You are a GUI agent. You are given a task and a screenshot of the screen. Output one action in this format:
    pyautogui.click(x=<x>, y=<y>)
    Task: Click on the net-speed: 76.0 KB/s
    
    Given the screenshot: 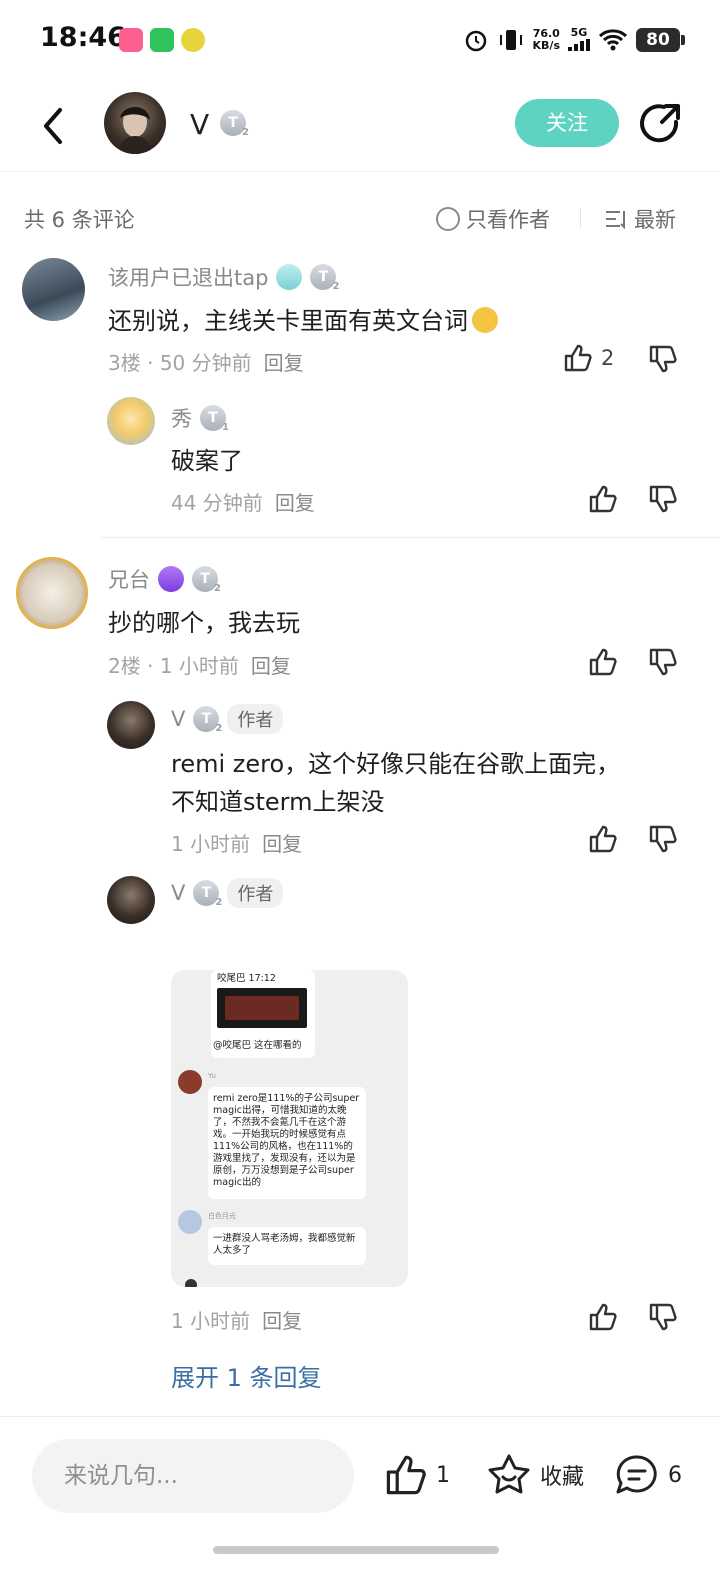 What is the action you would take?
    pyautogui.click(x=546, y=39)
    